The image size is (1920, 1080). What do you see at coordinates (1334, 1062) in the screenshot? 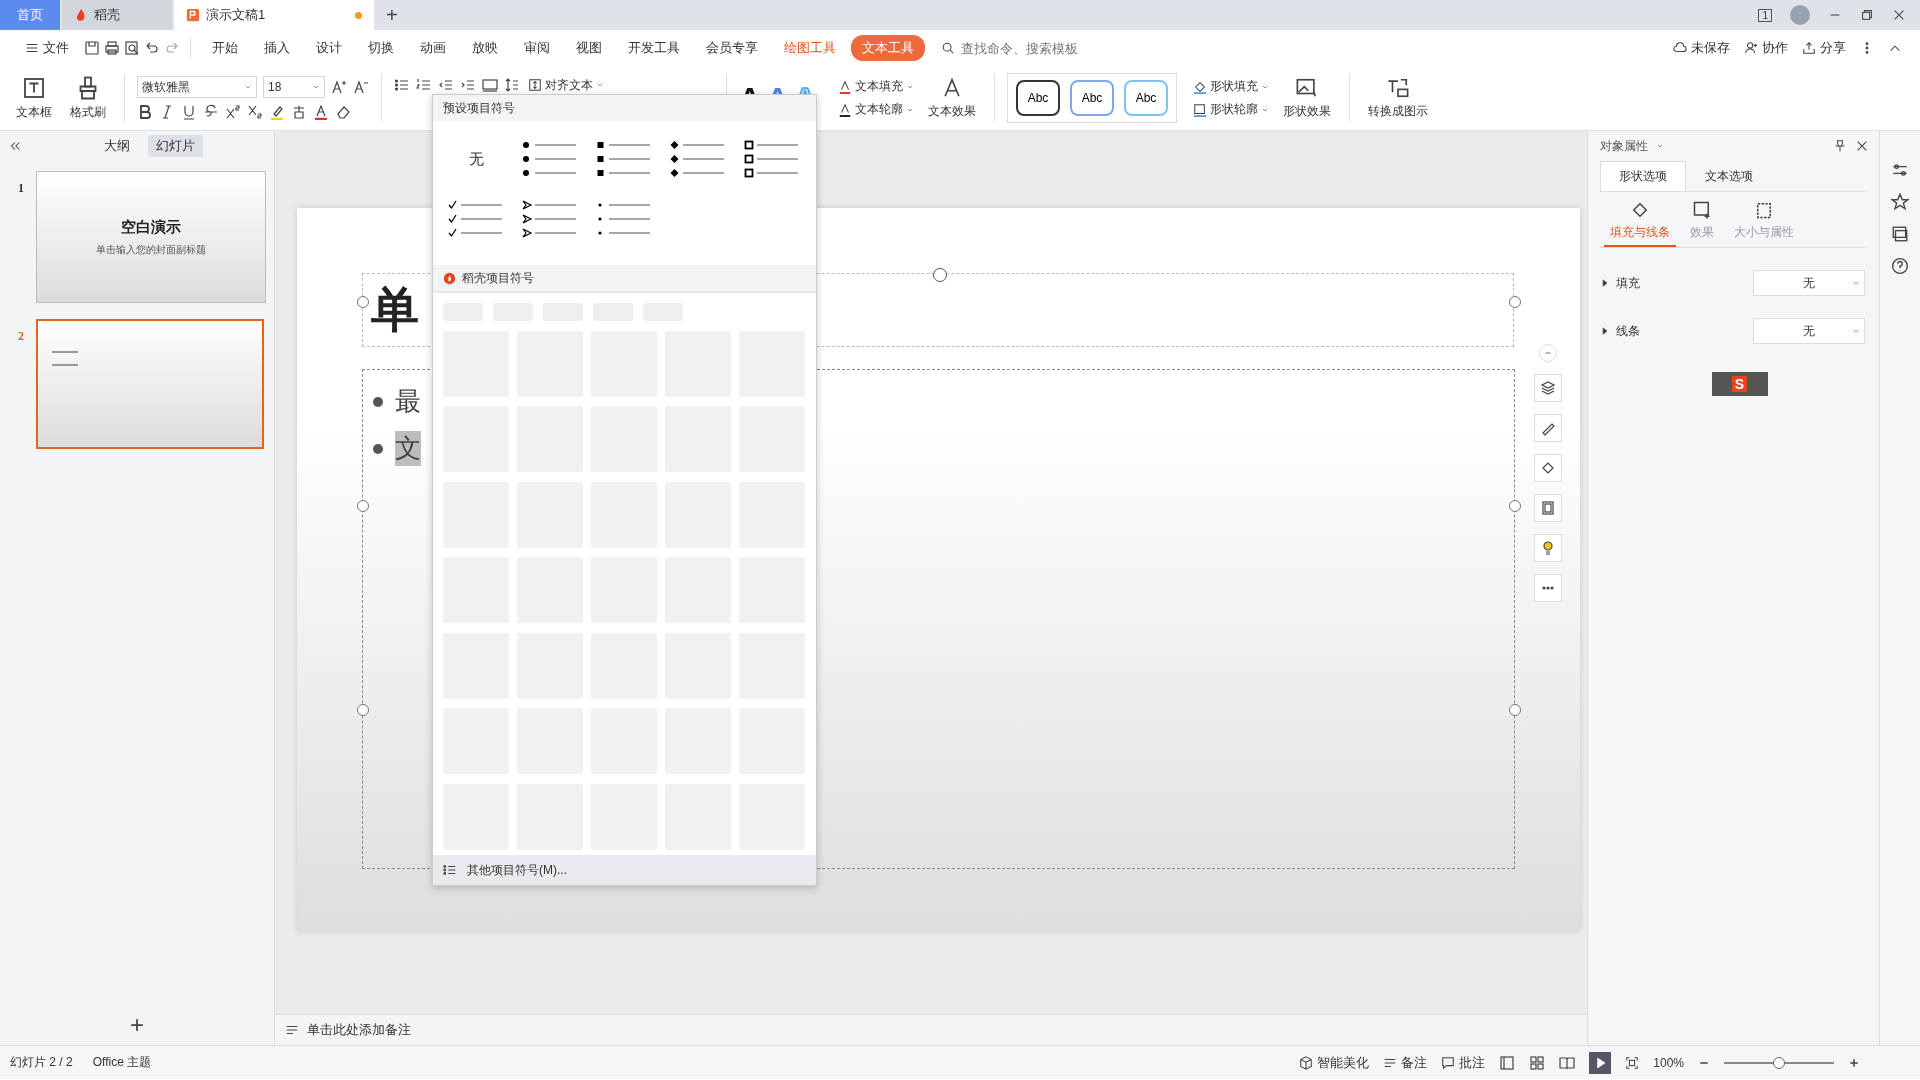
I see `beautify-button: 智能美化` at bounding box center [1334, 1062].